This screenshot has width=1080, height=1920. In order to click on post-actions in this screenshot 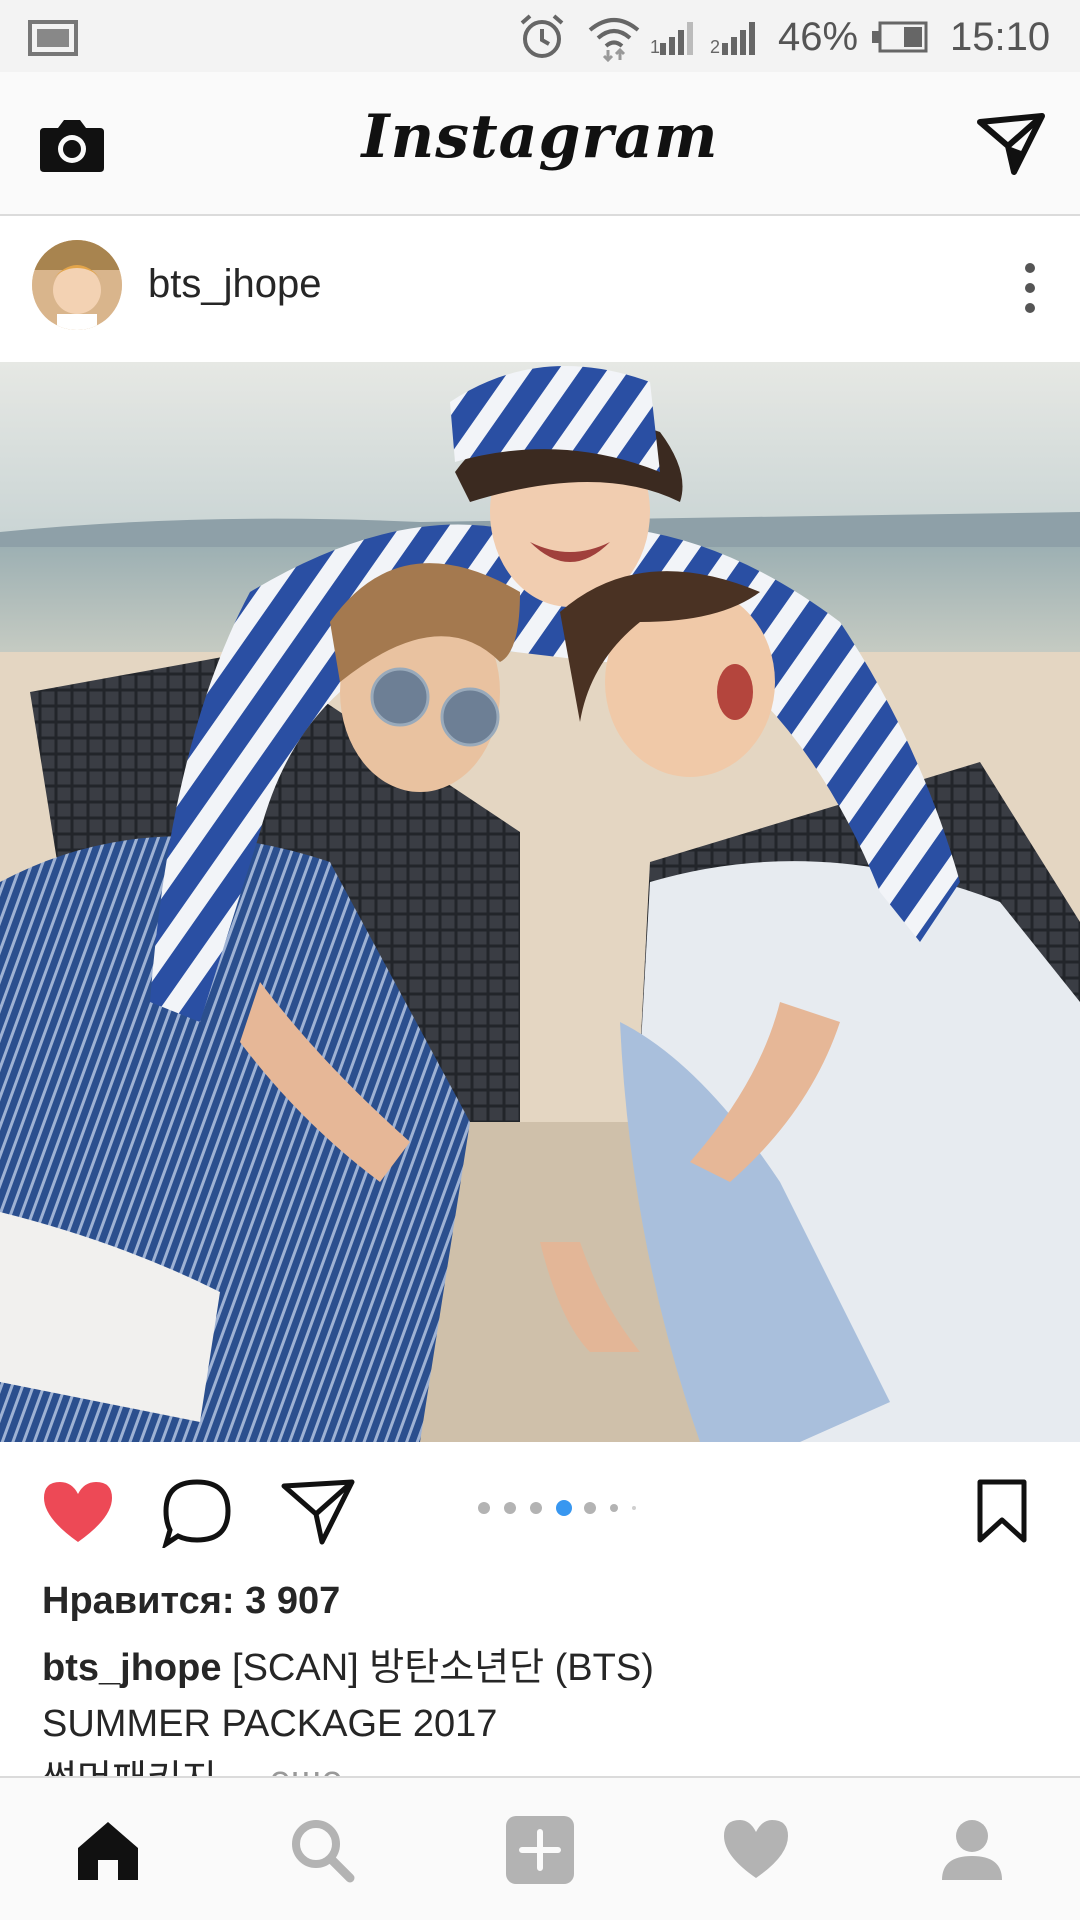, I will do `click(540, 1507)`.